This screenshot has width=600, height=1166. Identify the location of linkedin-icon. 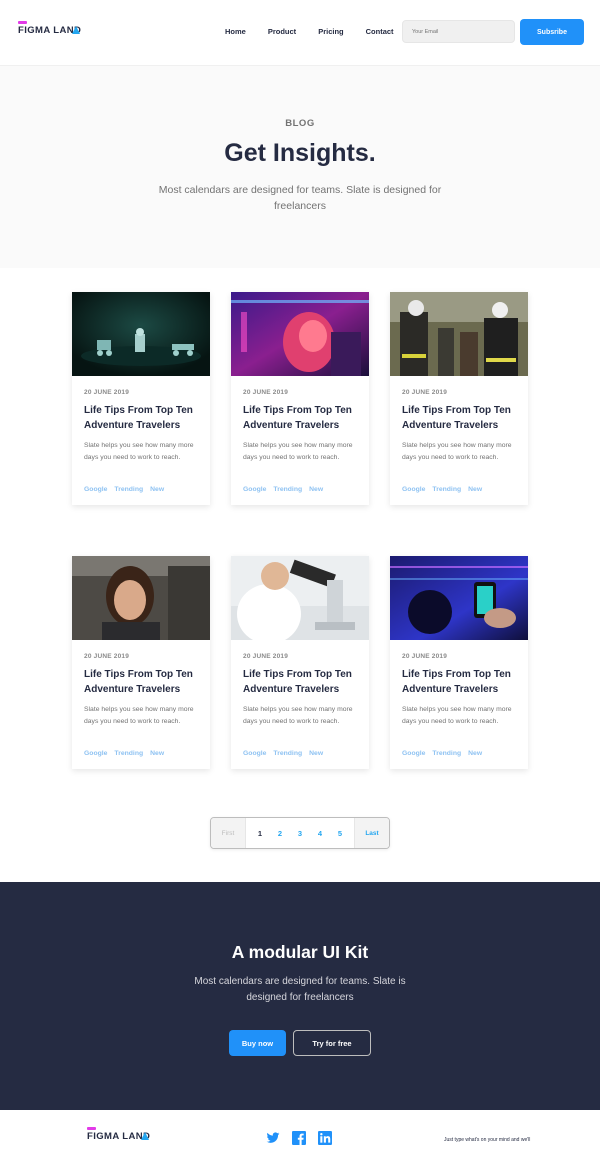
(325, 1138).